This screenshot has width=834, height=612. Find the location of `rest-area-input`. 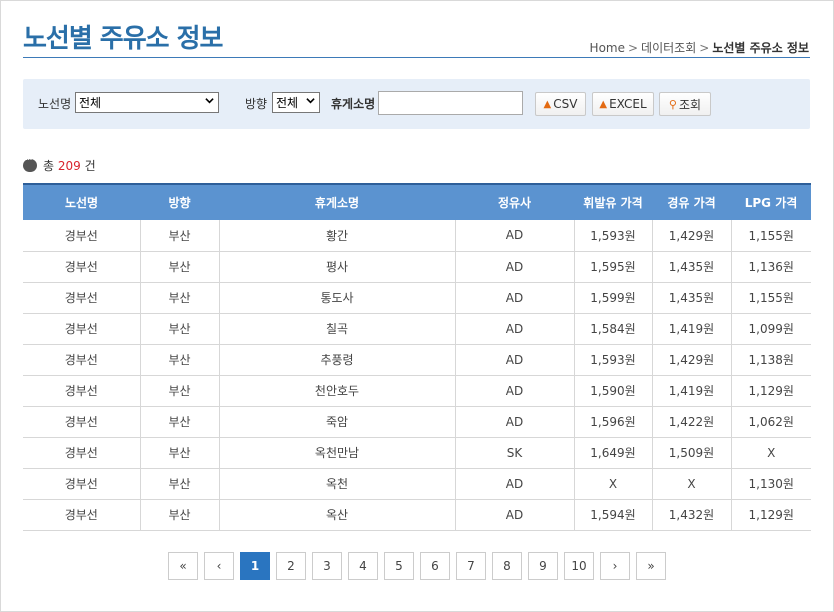

rest-area-input is located at coordinates (450, 103).